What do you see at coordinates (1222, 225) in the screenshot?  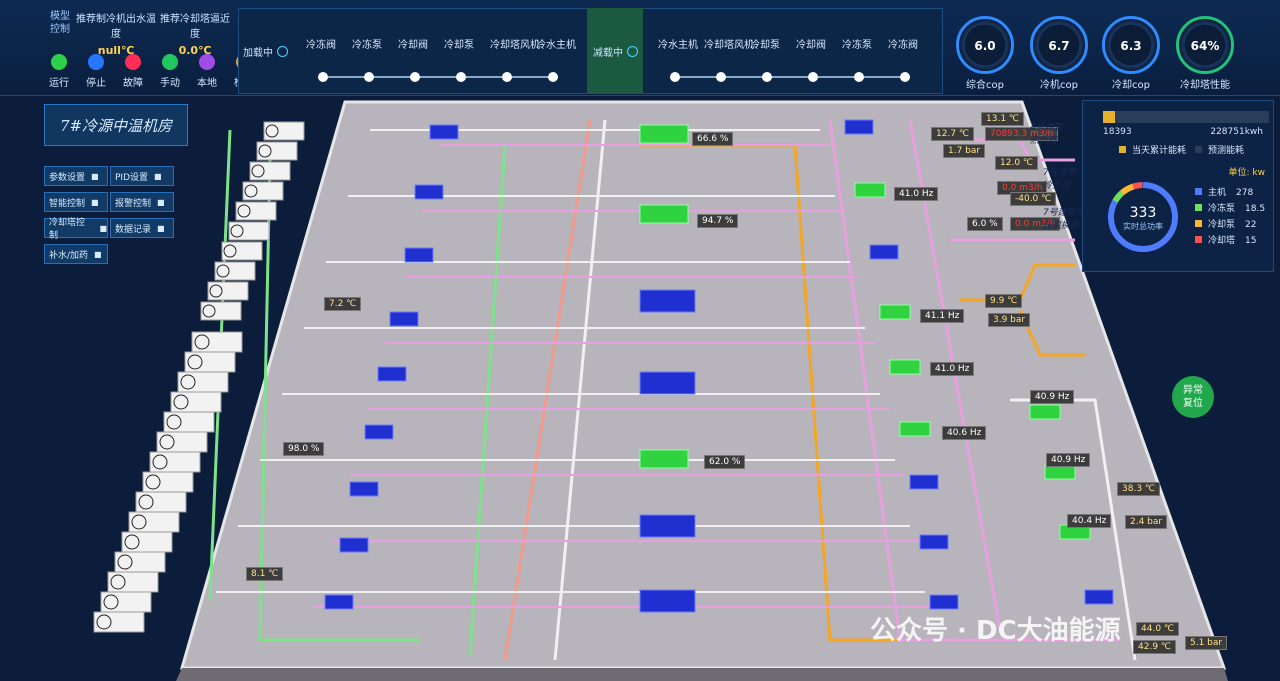 I see `energy-item-label: 冷却泵` at bounding box center [1222, 225].